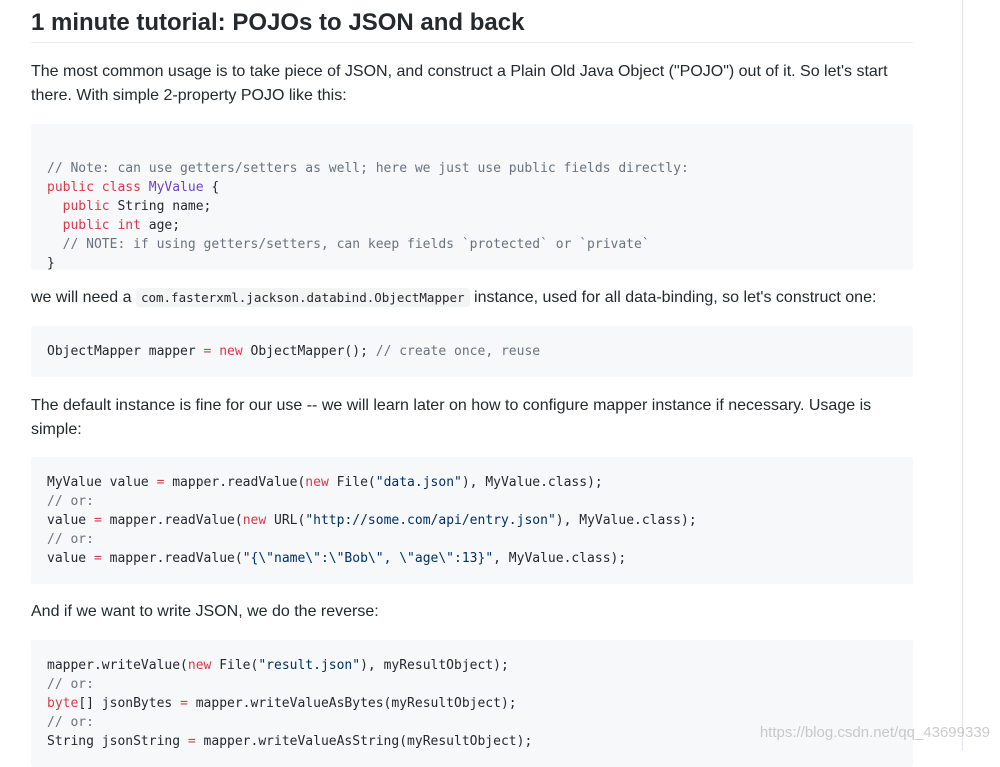 This screenshot has height=767, width=1000. I want to click on code-text: MyValue value, so click(98, 482).